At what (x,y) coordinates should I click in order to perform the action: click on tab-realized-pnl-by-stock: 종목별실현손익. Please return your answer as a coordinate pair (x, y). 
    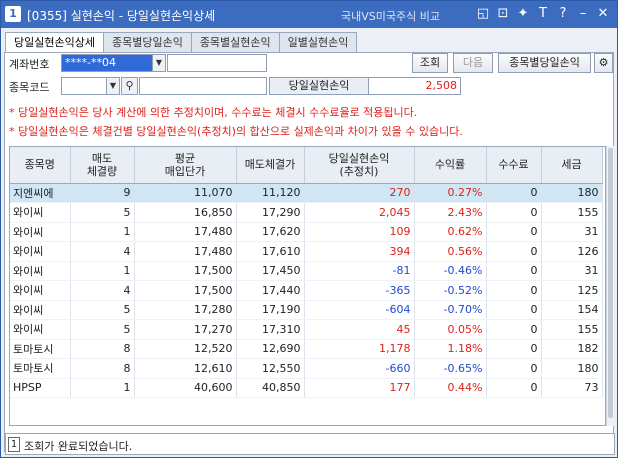
    Looking at the image, I should click on (235, 42).